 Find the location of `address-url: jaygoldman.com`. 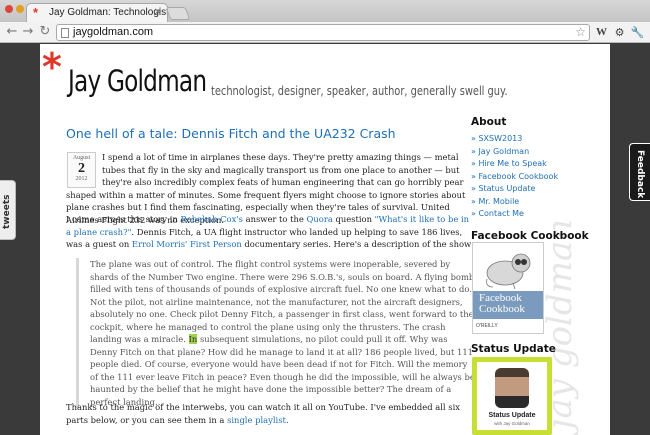

address-url: jaygoldman.com is located at coordinates (113, 32).